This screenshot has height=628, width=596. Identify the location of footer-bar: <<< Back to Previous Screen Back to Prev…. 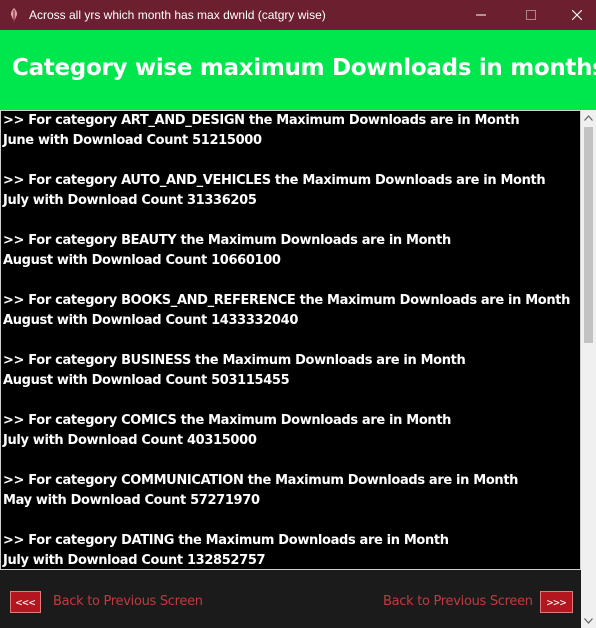
(290, 599).